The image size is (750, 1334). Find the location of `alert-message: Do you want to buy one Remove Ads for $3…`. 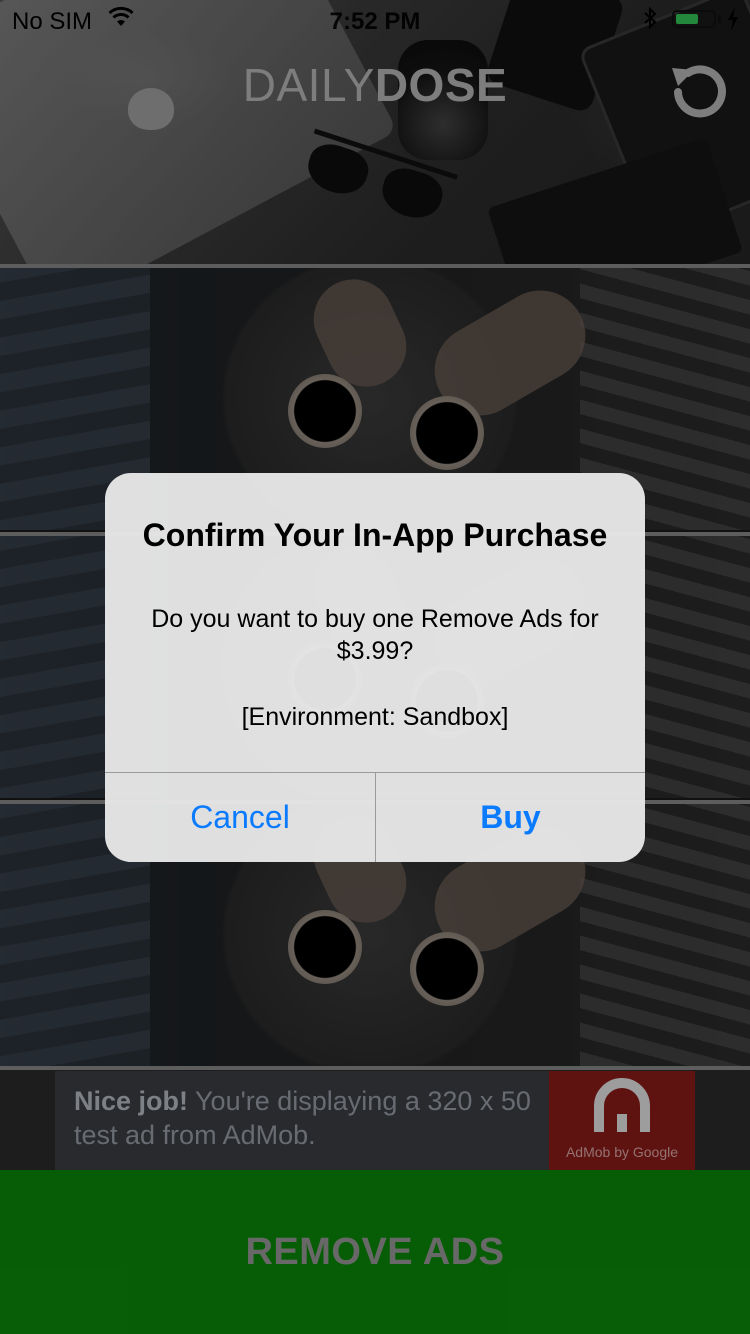

alert-message: Do you want to buy one Remove Ads for $3… is located at coordinates (375, 635).